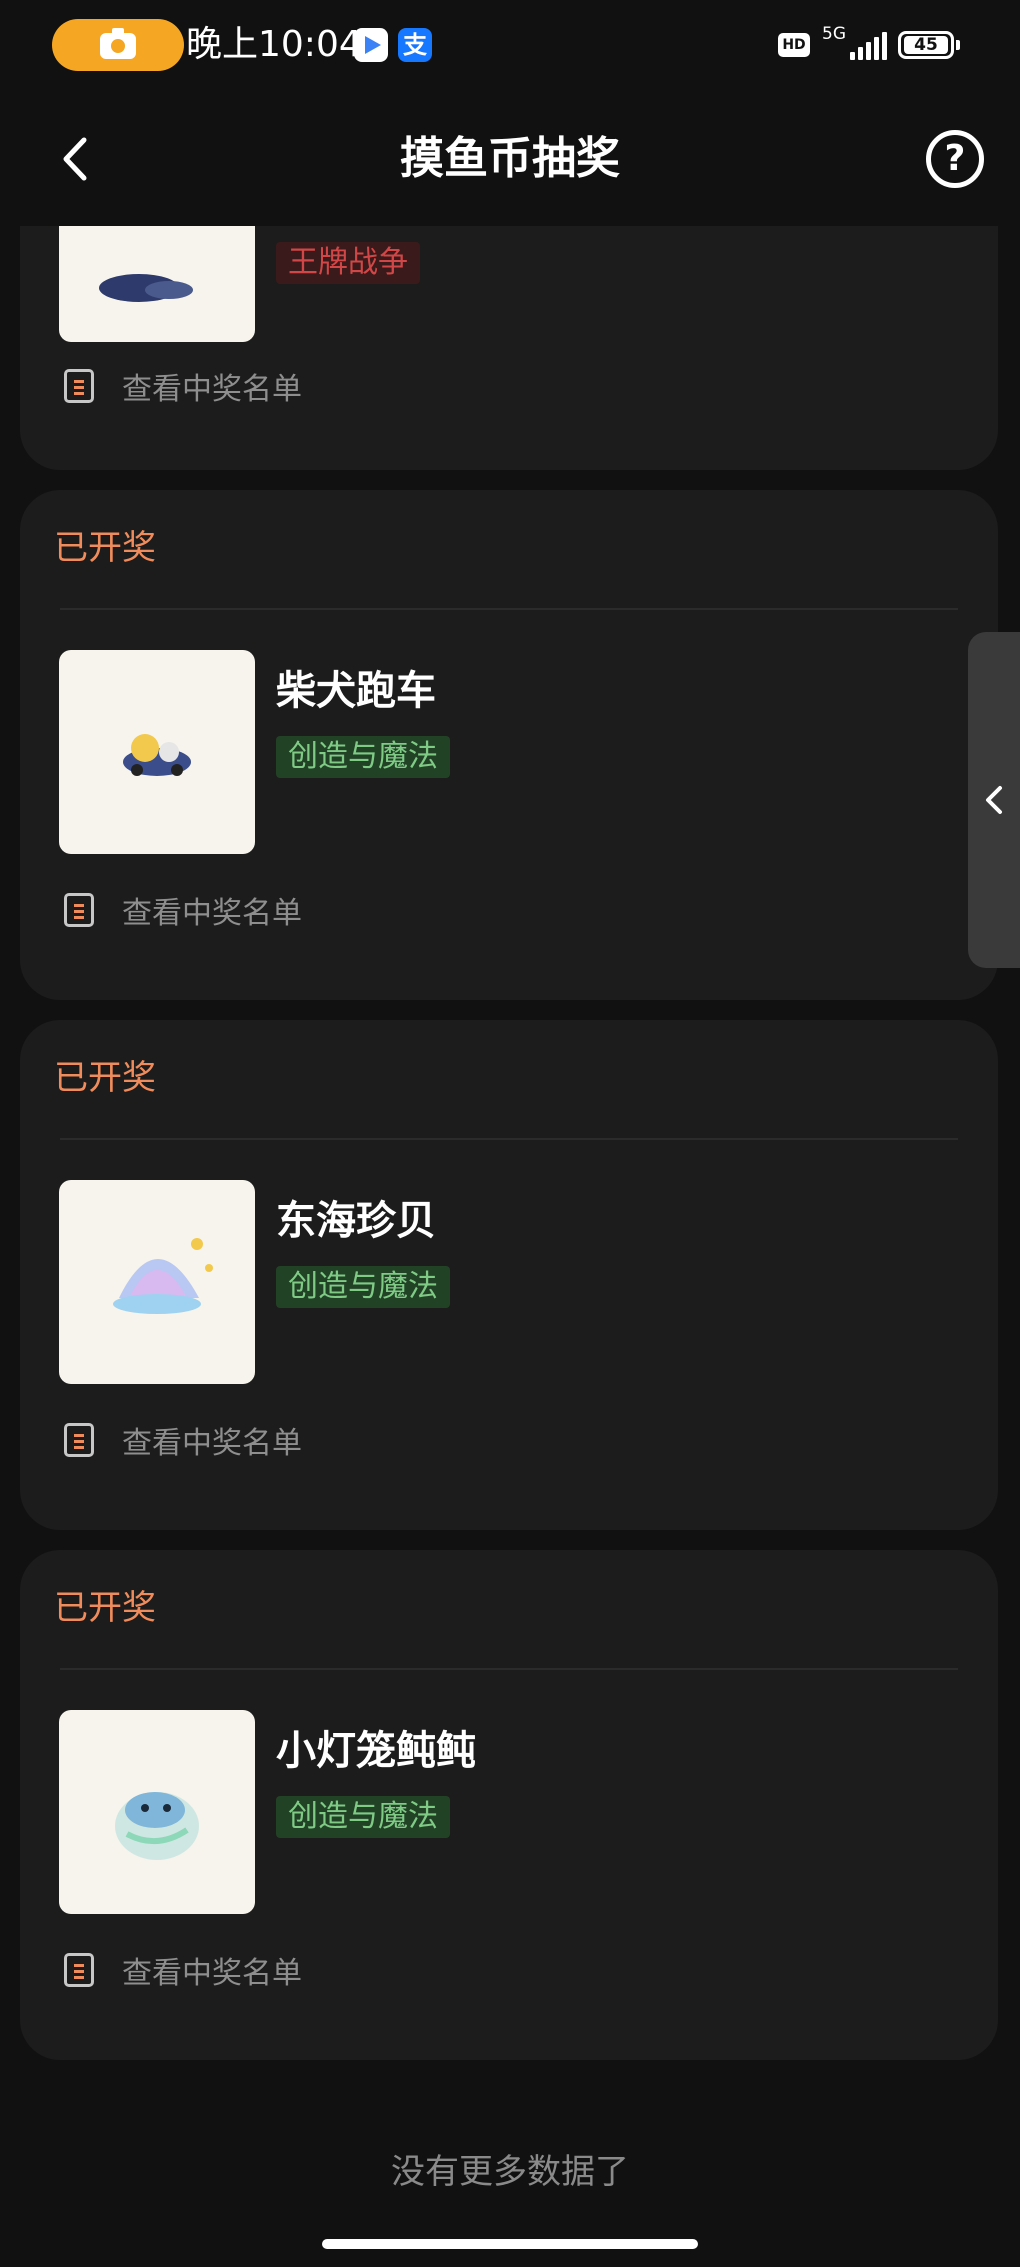 The width and height of the screenshot is (1020, 2267). Describe the element at coordinates (348, 263) in the screenshot. I see `prize-category-tag: 王牌战争` at that location.